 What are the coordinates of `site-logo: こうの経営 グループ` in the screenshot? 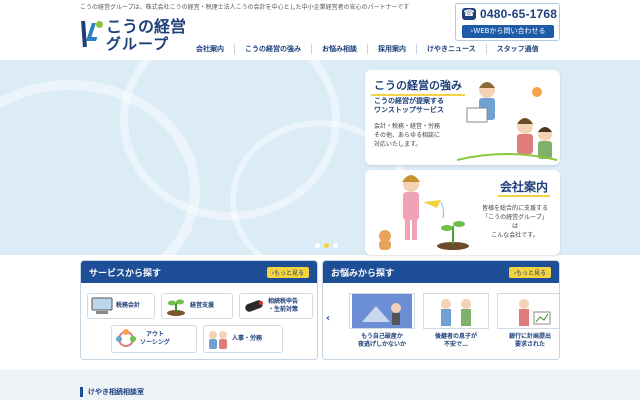 It's located at (135, 35).